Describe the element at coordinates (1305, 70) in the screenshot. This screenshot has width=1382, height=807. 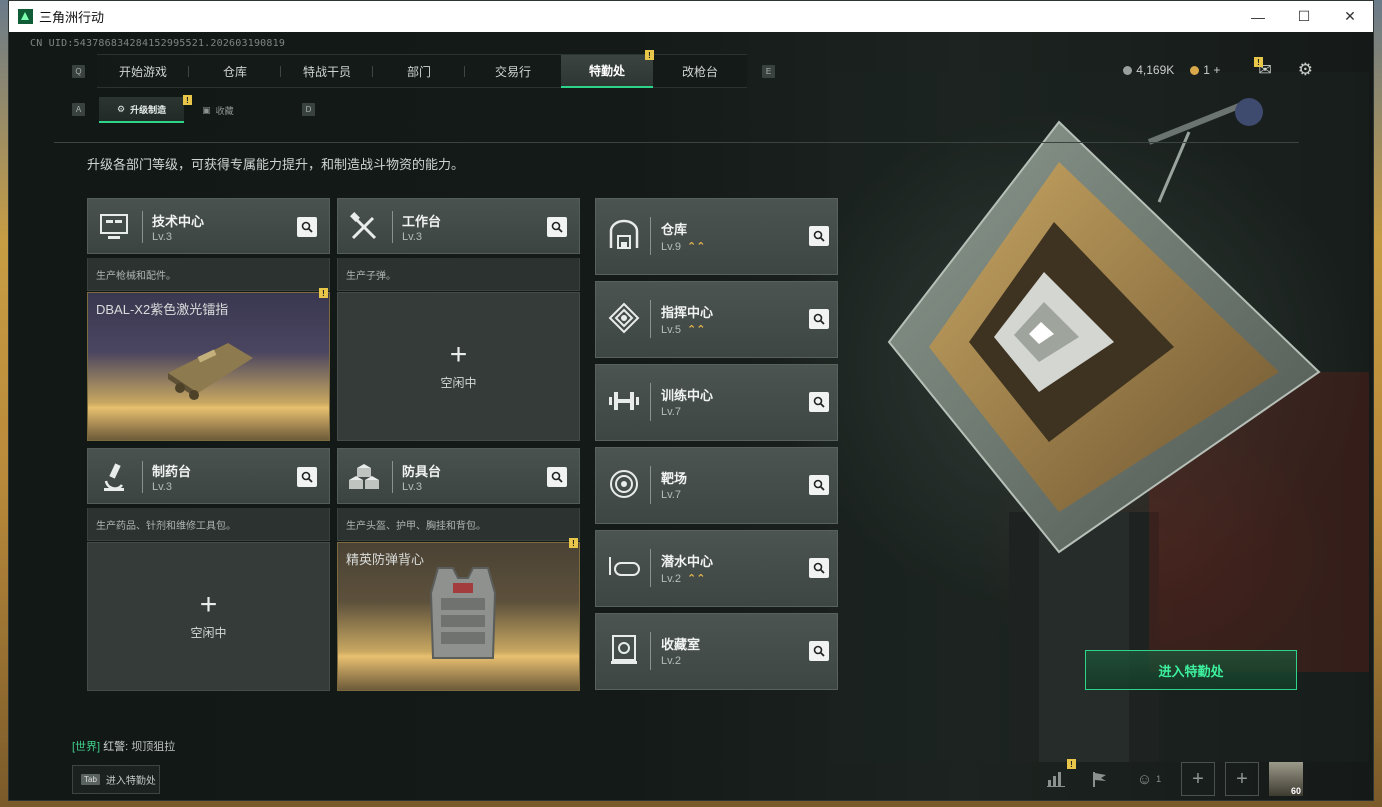
I see `settings-gear-icon: ⚙` at that location.